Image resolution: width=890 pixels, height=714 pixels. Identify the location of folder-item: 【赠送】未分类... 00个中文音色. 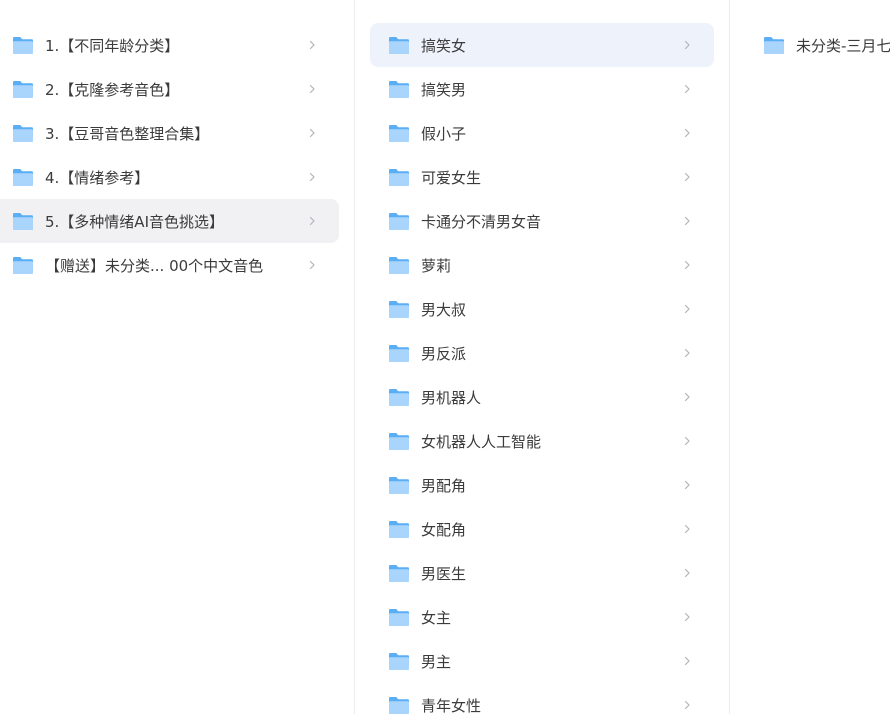
(169, 265).